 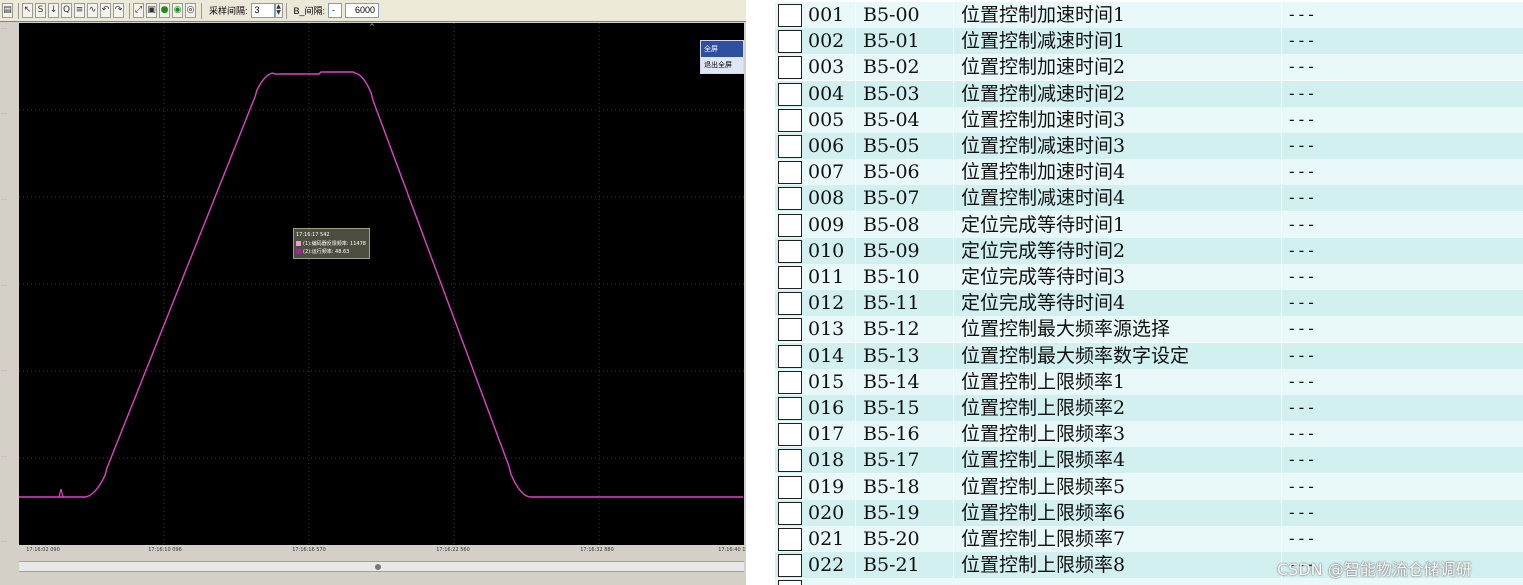 I want to click on b-axis-select: -, so click(x=335, y=10).